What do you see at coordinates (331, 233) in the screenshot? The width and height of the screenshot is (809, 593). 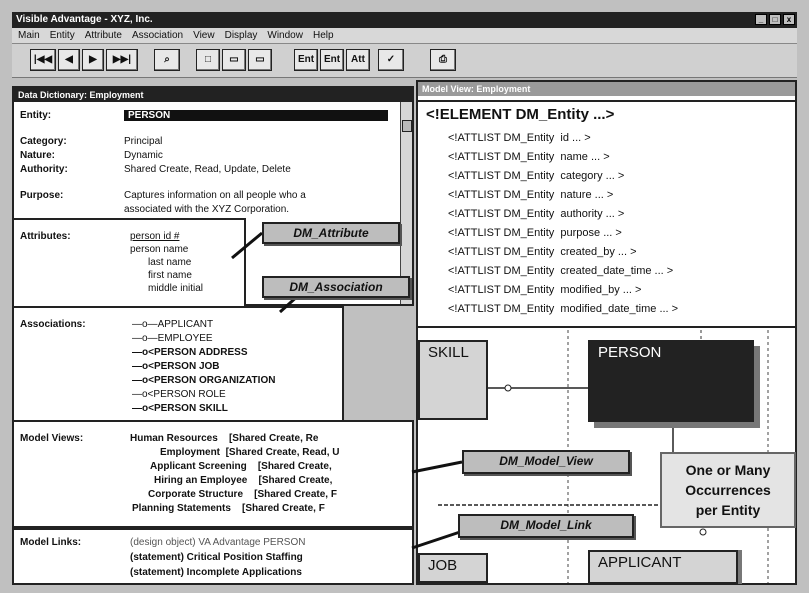 I see `callout-dm-attribute: DM_Attribute` at bounding box center [331, 233].